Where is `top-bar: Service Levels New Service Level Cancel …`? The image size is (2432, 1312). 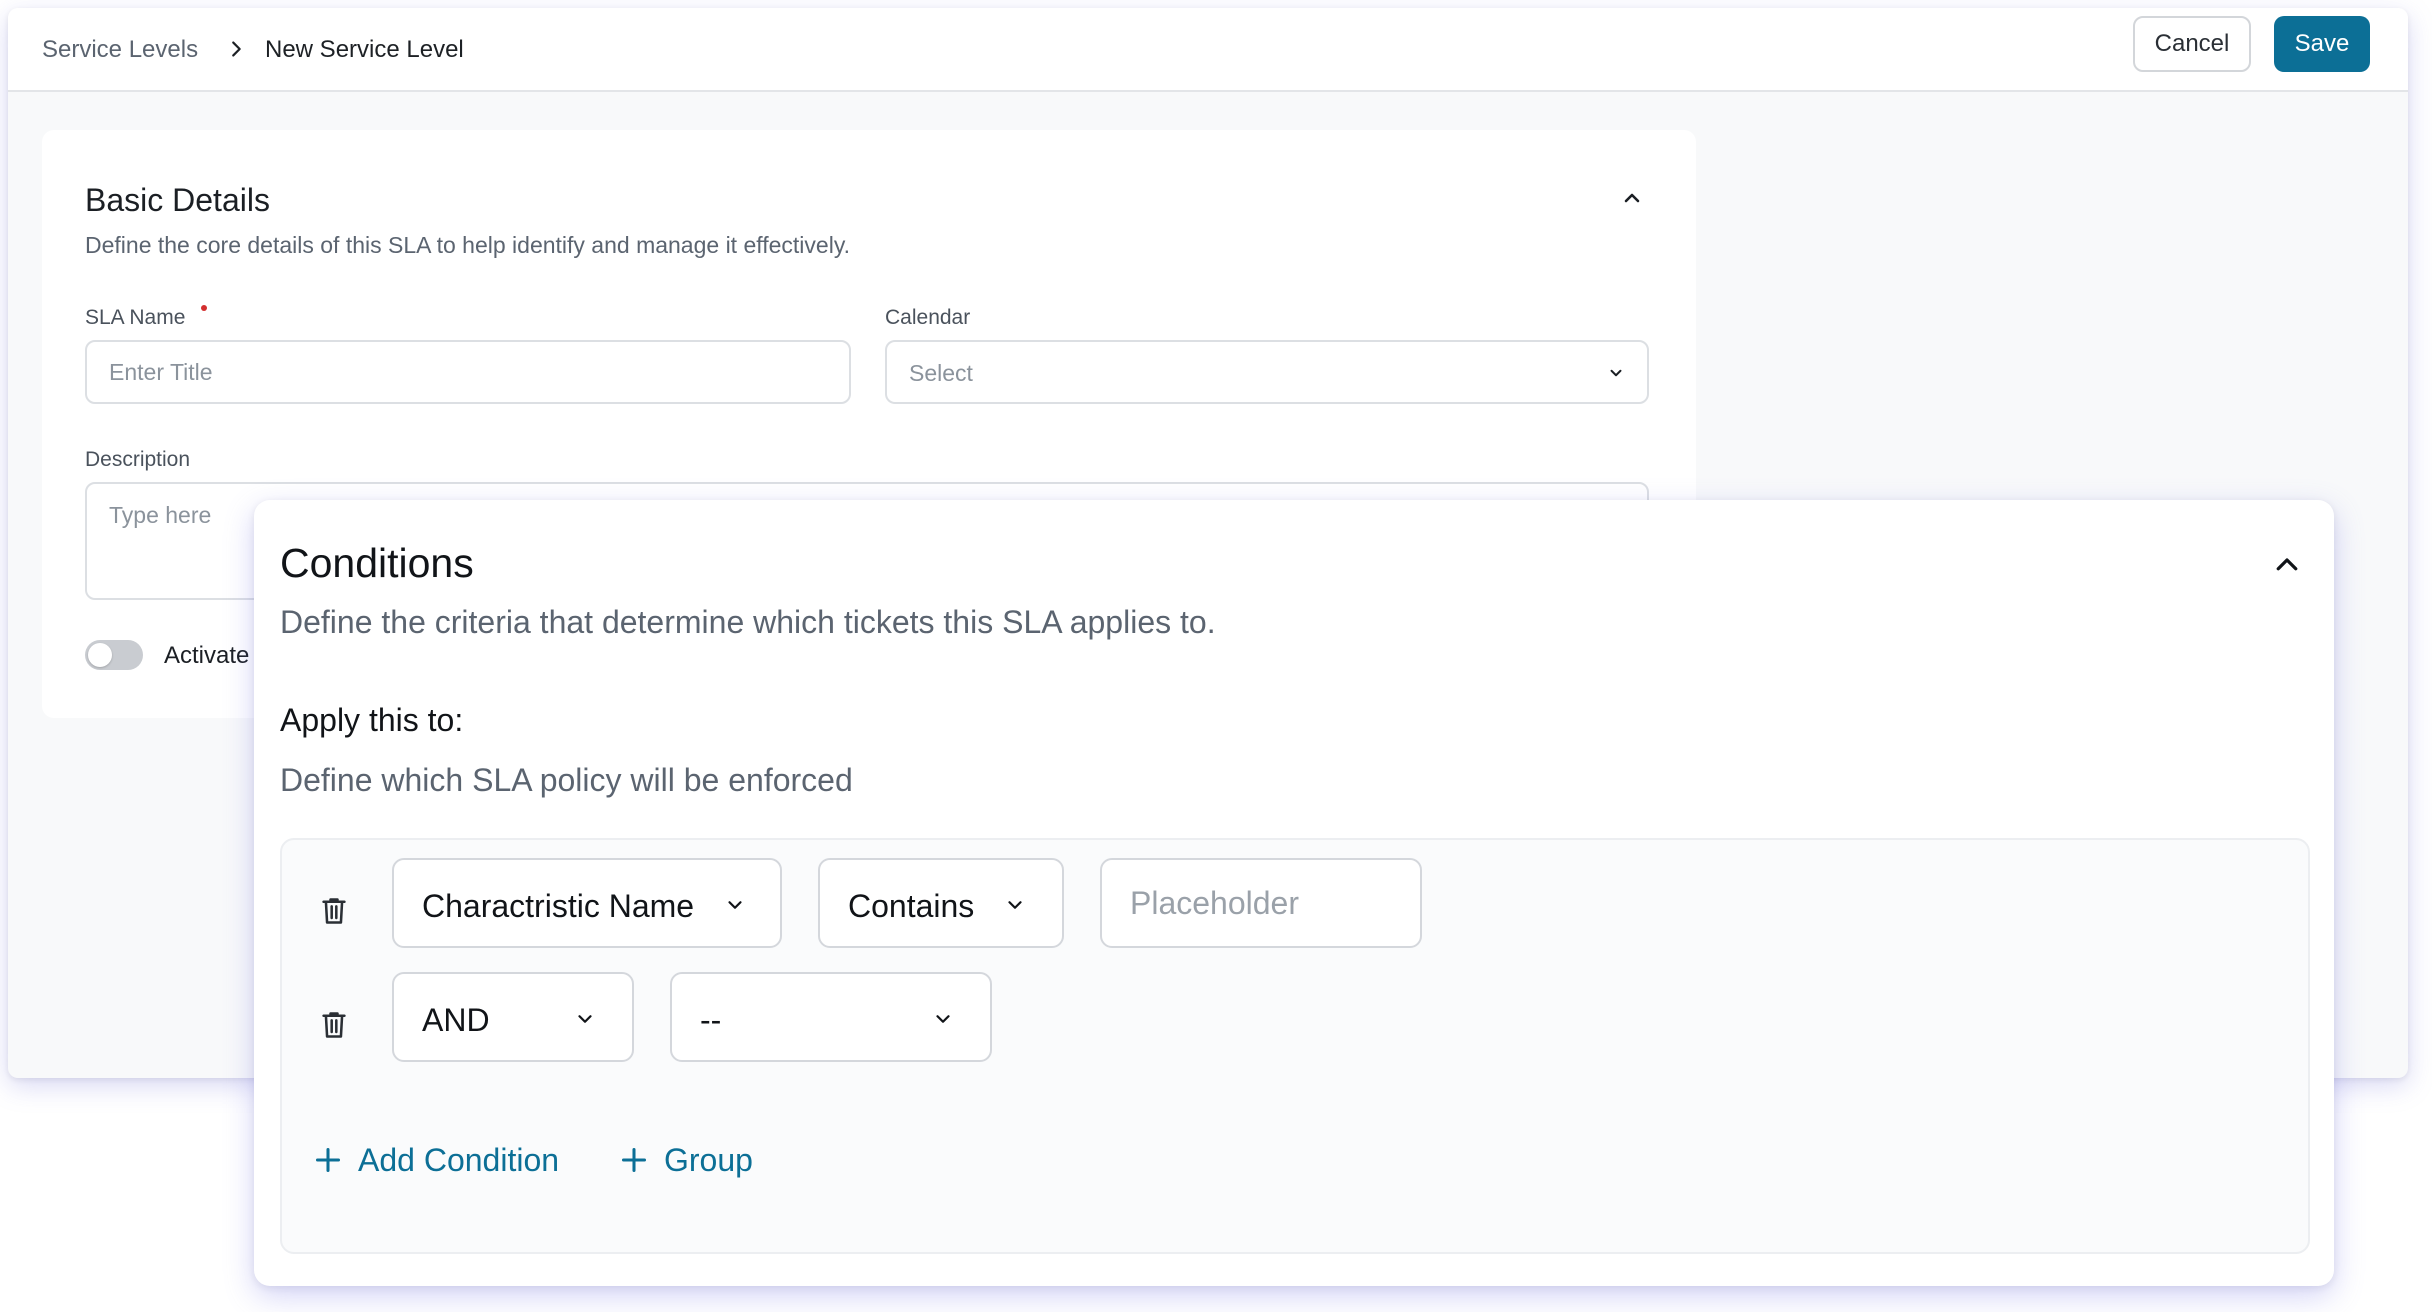
top-bar: Service Levels New Service Level Cancel … is located at coordinates (1208, 50).